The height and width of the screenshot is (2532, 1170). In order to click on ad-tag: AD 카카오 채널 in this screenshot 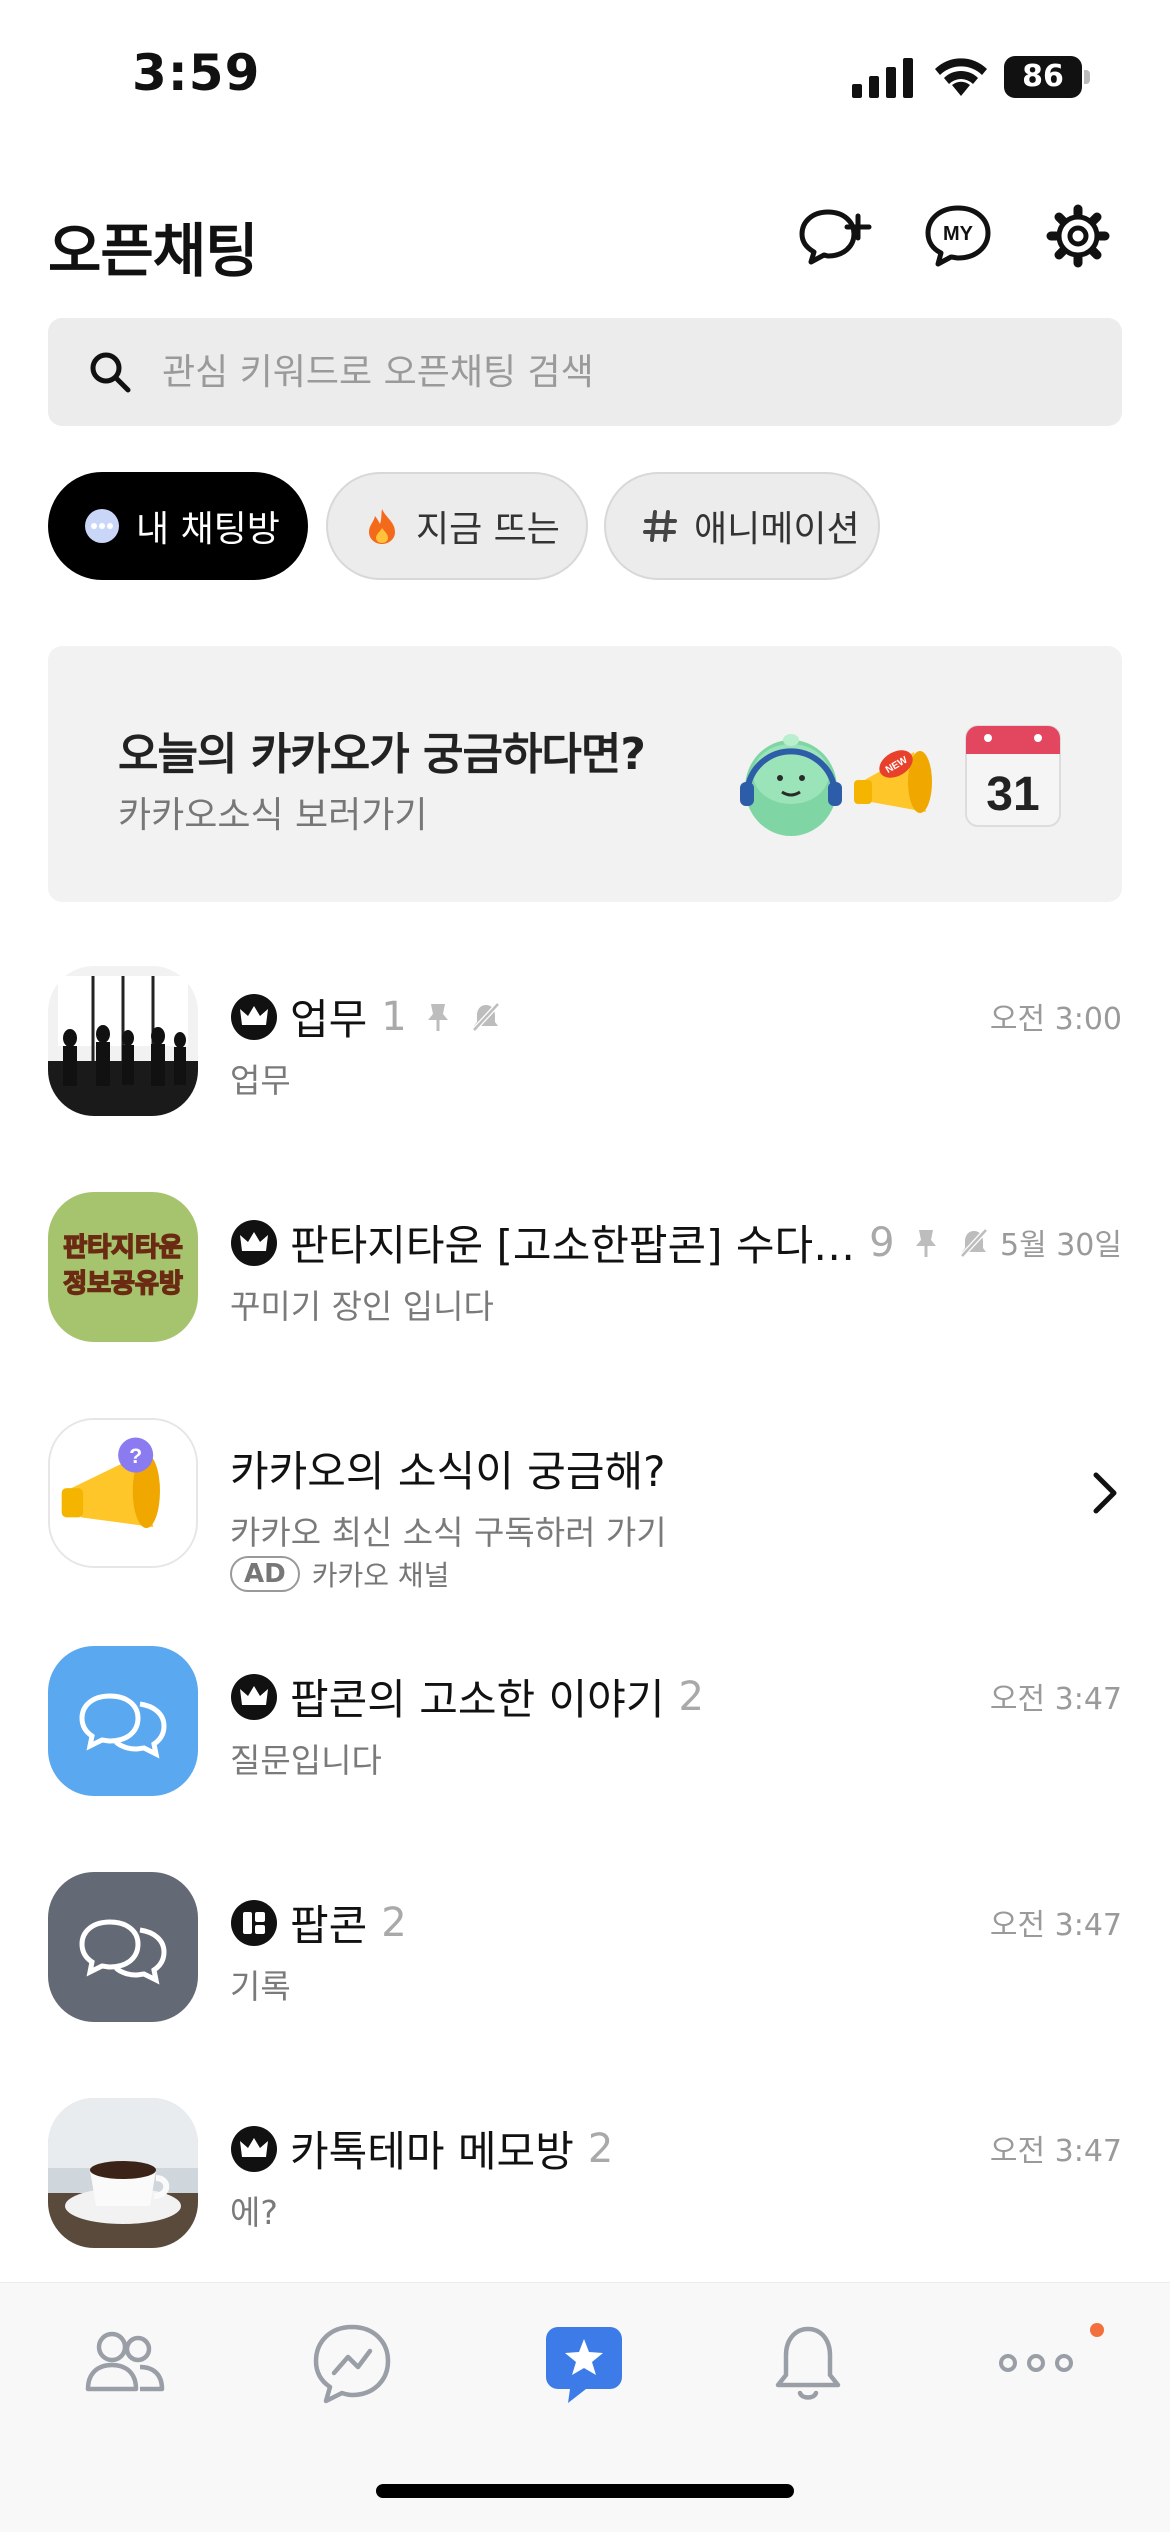, I will do `click(339, 1574)`.